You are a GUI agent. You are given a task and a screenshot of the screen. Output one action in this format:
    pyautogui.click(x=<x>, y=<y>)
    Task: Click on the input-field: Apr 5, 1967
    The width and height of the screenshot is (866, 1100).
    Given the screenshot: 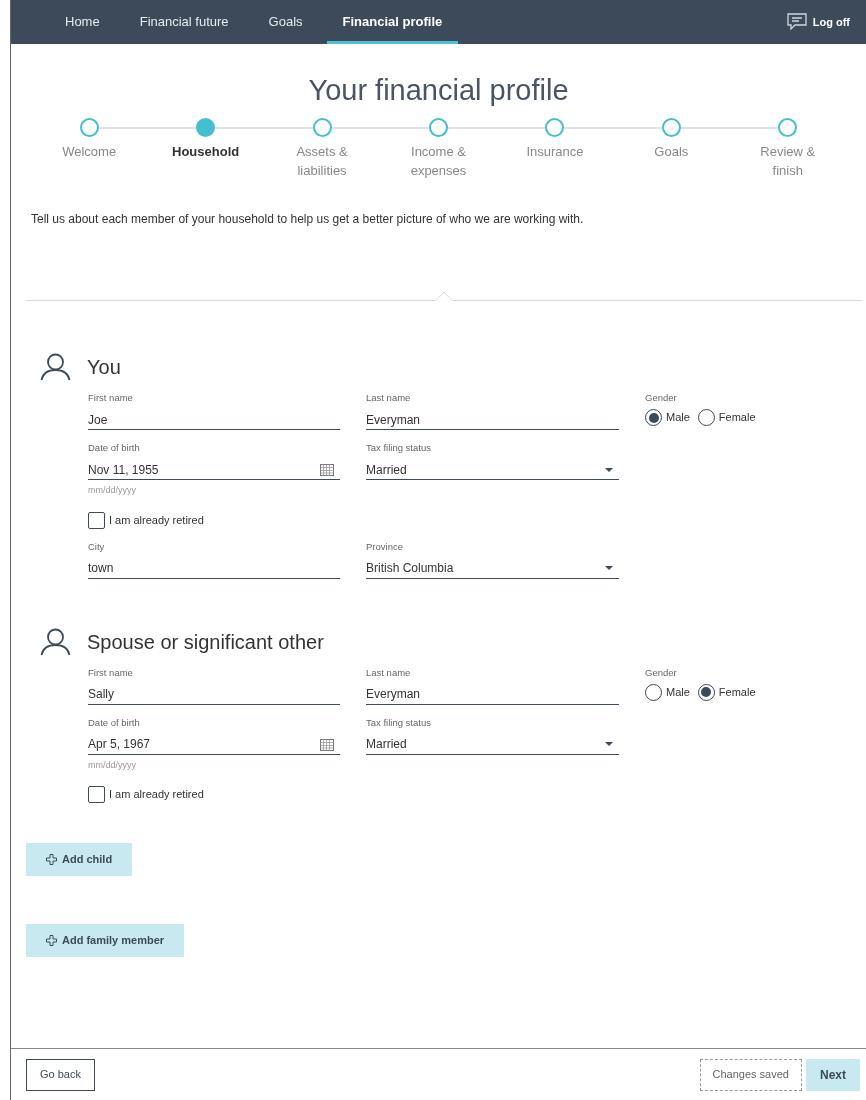 What is the action you would take?
    pyautogui.click(x=214, y=744)
    